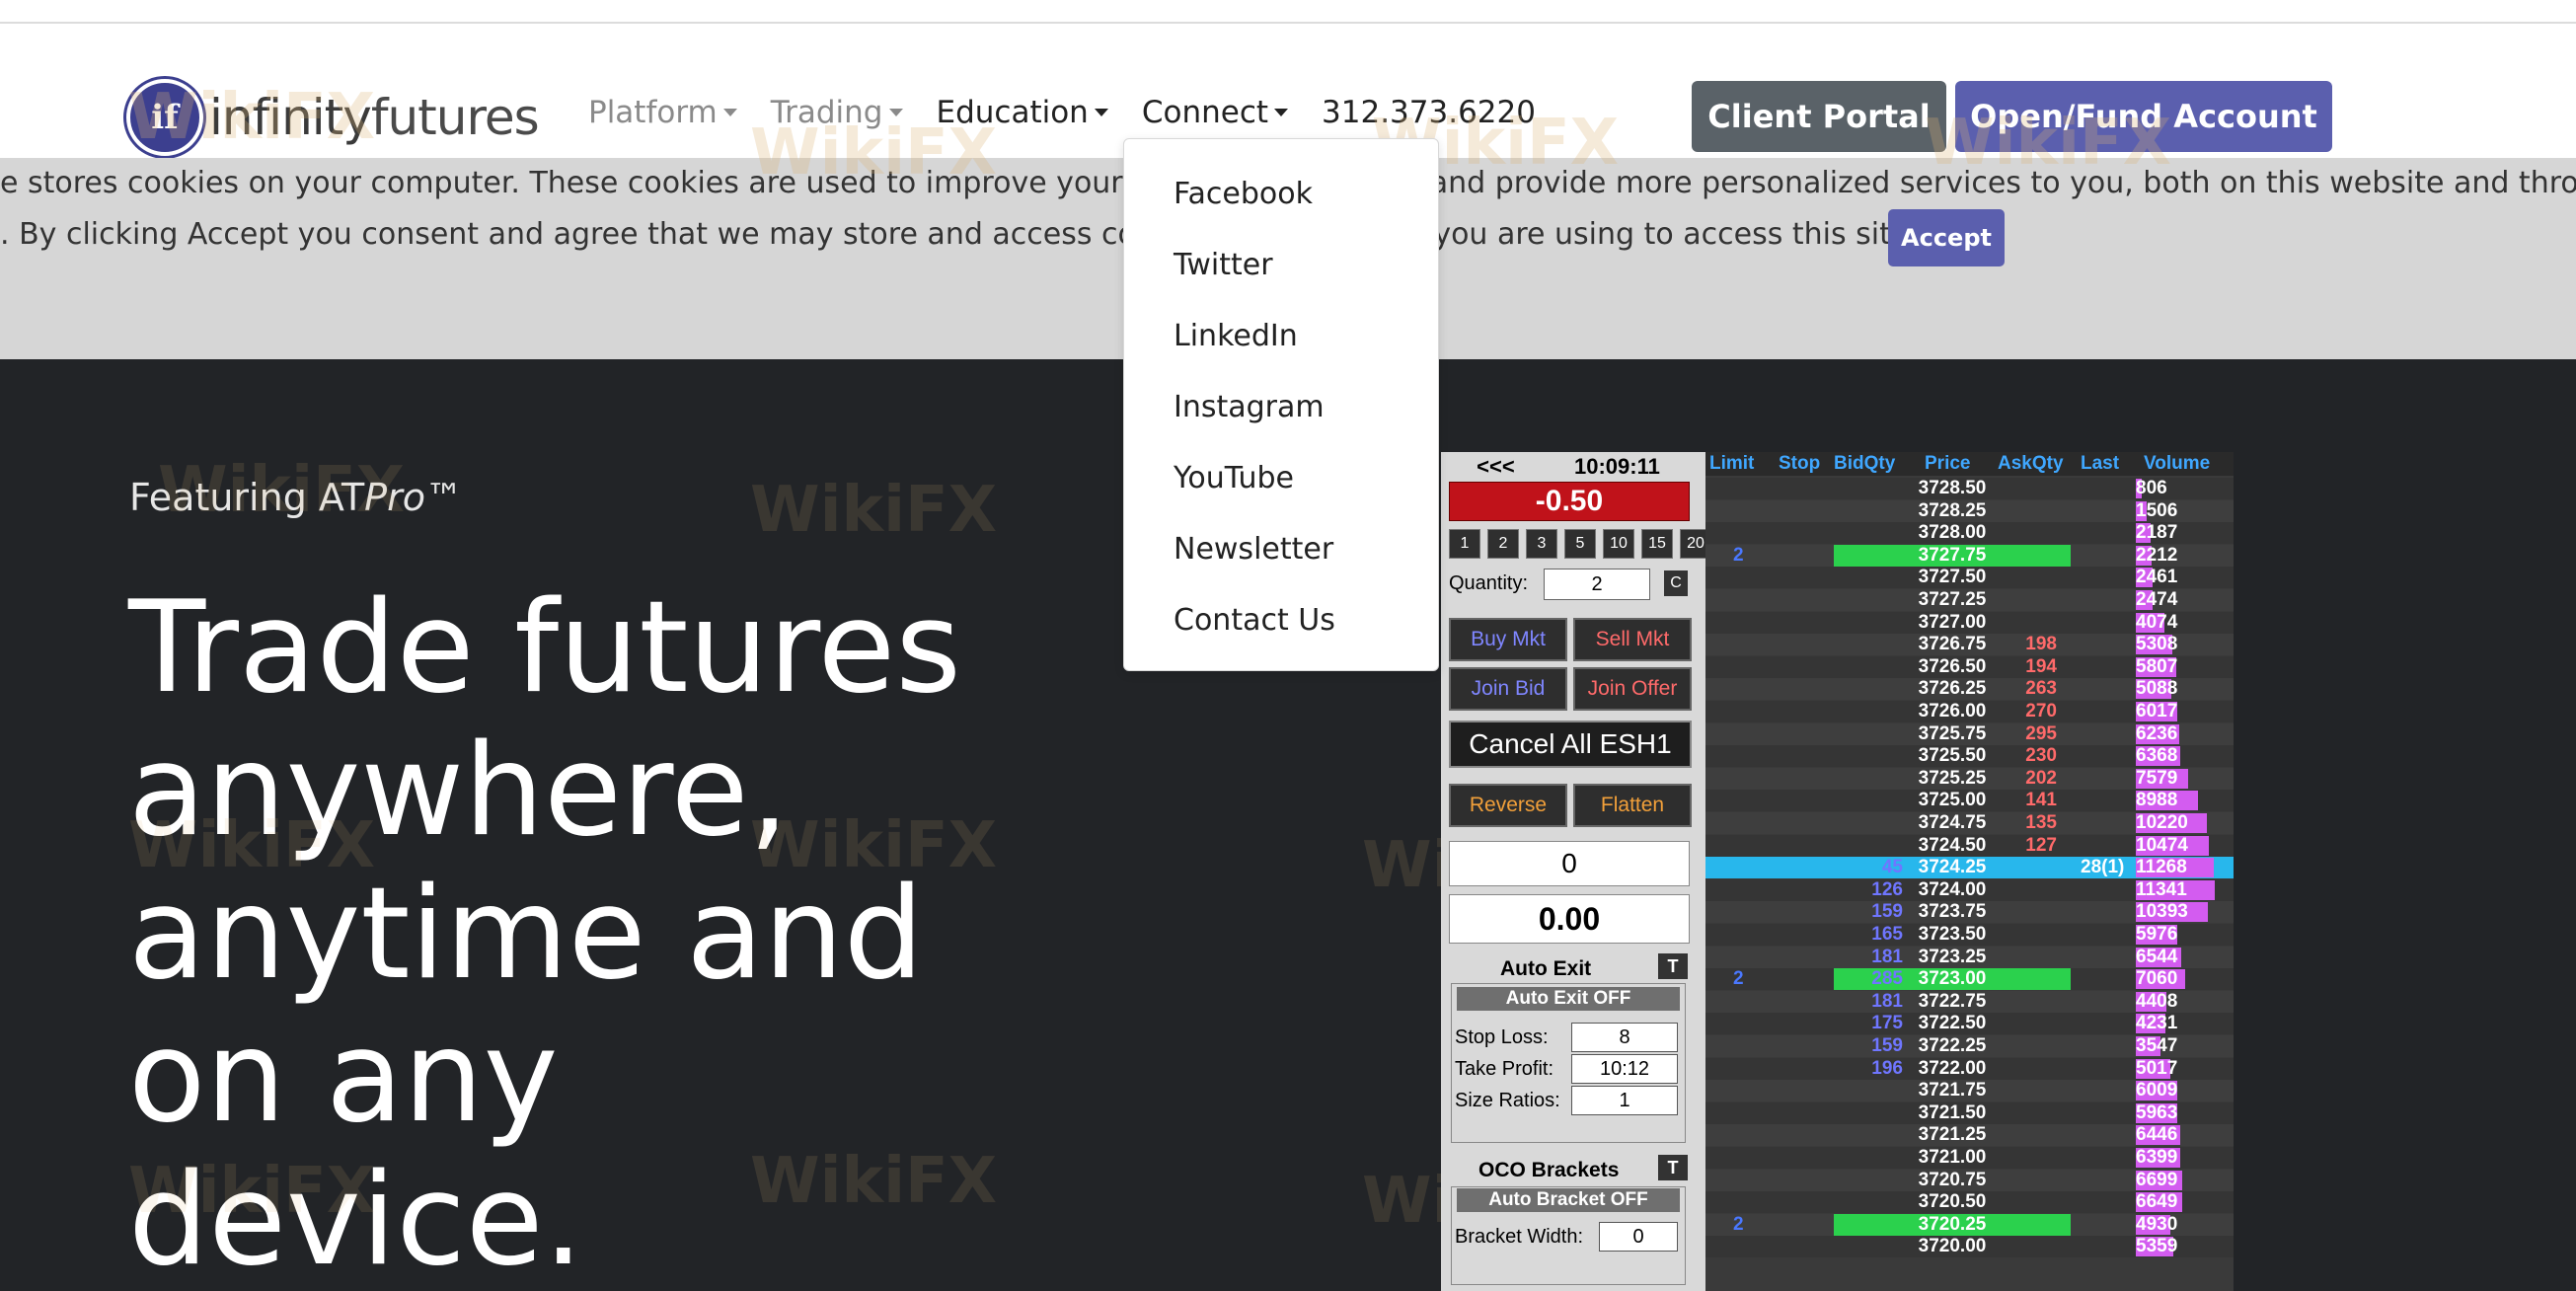  What do you see at coordinates (2143, 116) in the screenshot?
I see `open-fund-account-button: Open/Fund Account` at bounding box center [2143, 116].